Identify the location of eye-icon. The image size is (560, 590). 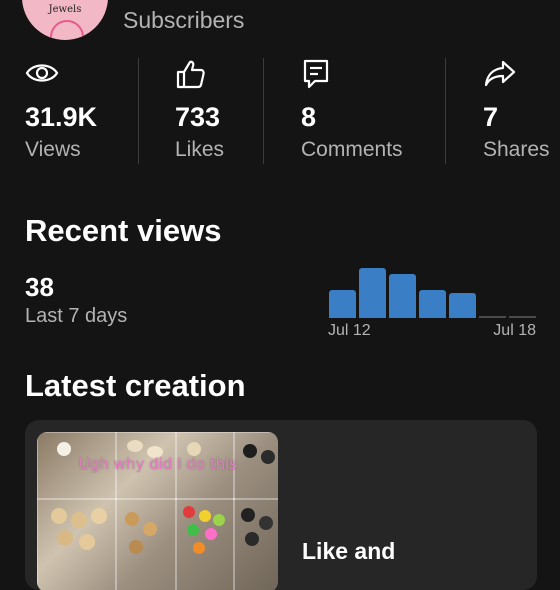
(42, 73).